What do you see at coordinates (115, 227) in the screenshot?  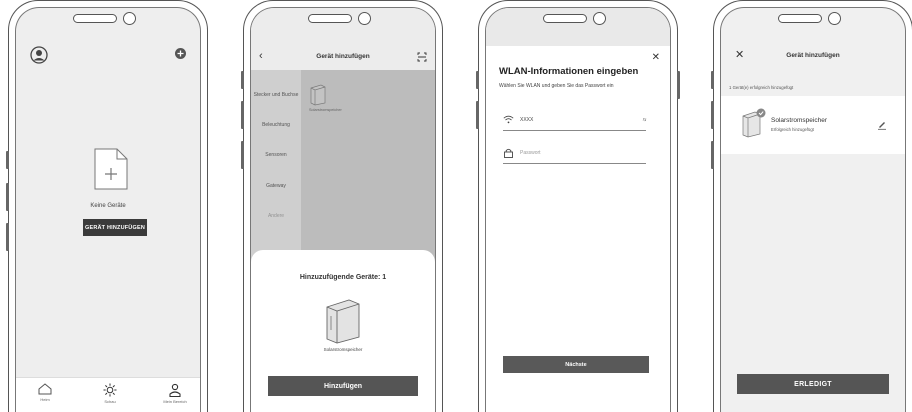 I see `add-device-button: GERÄT HINZUFÜGEN` at bounding box center [115, 227].